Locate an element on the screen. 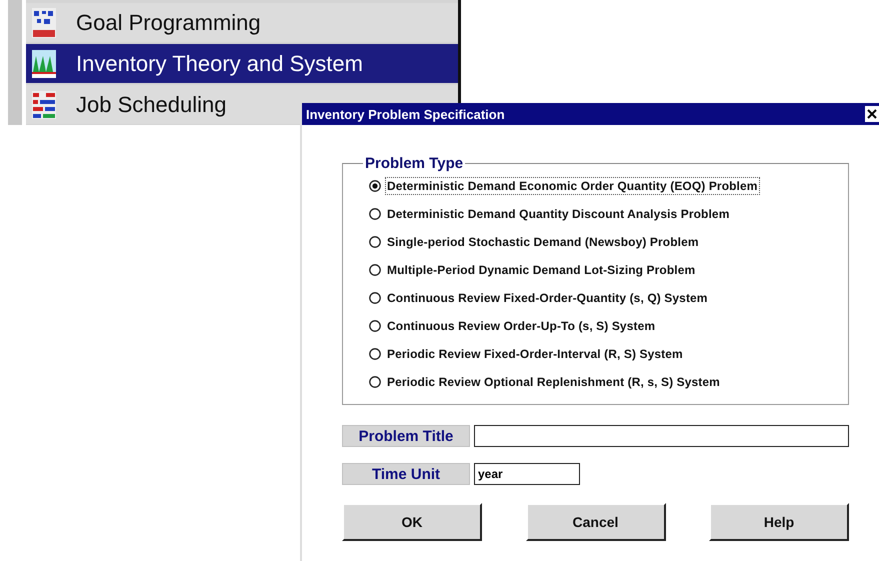 The height and width of the screenshot is (561, 879). menu-item: Goal Programming is located at coordinates (242, 22).